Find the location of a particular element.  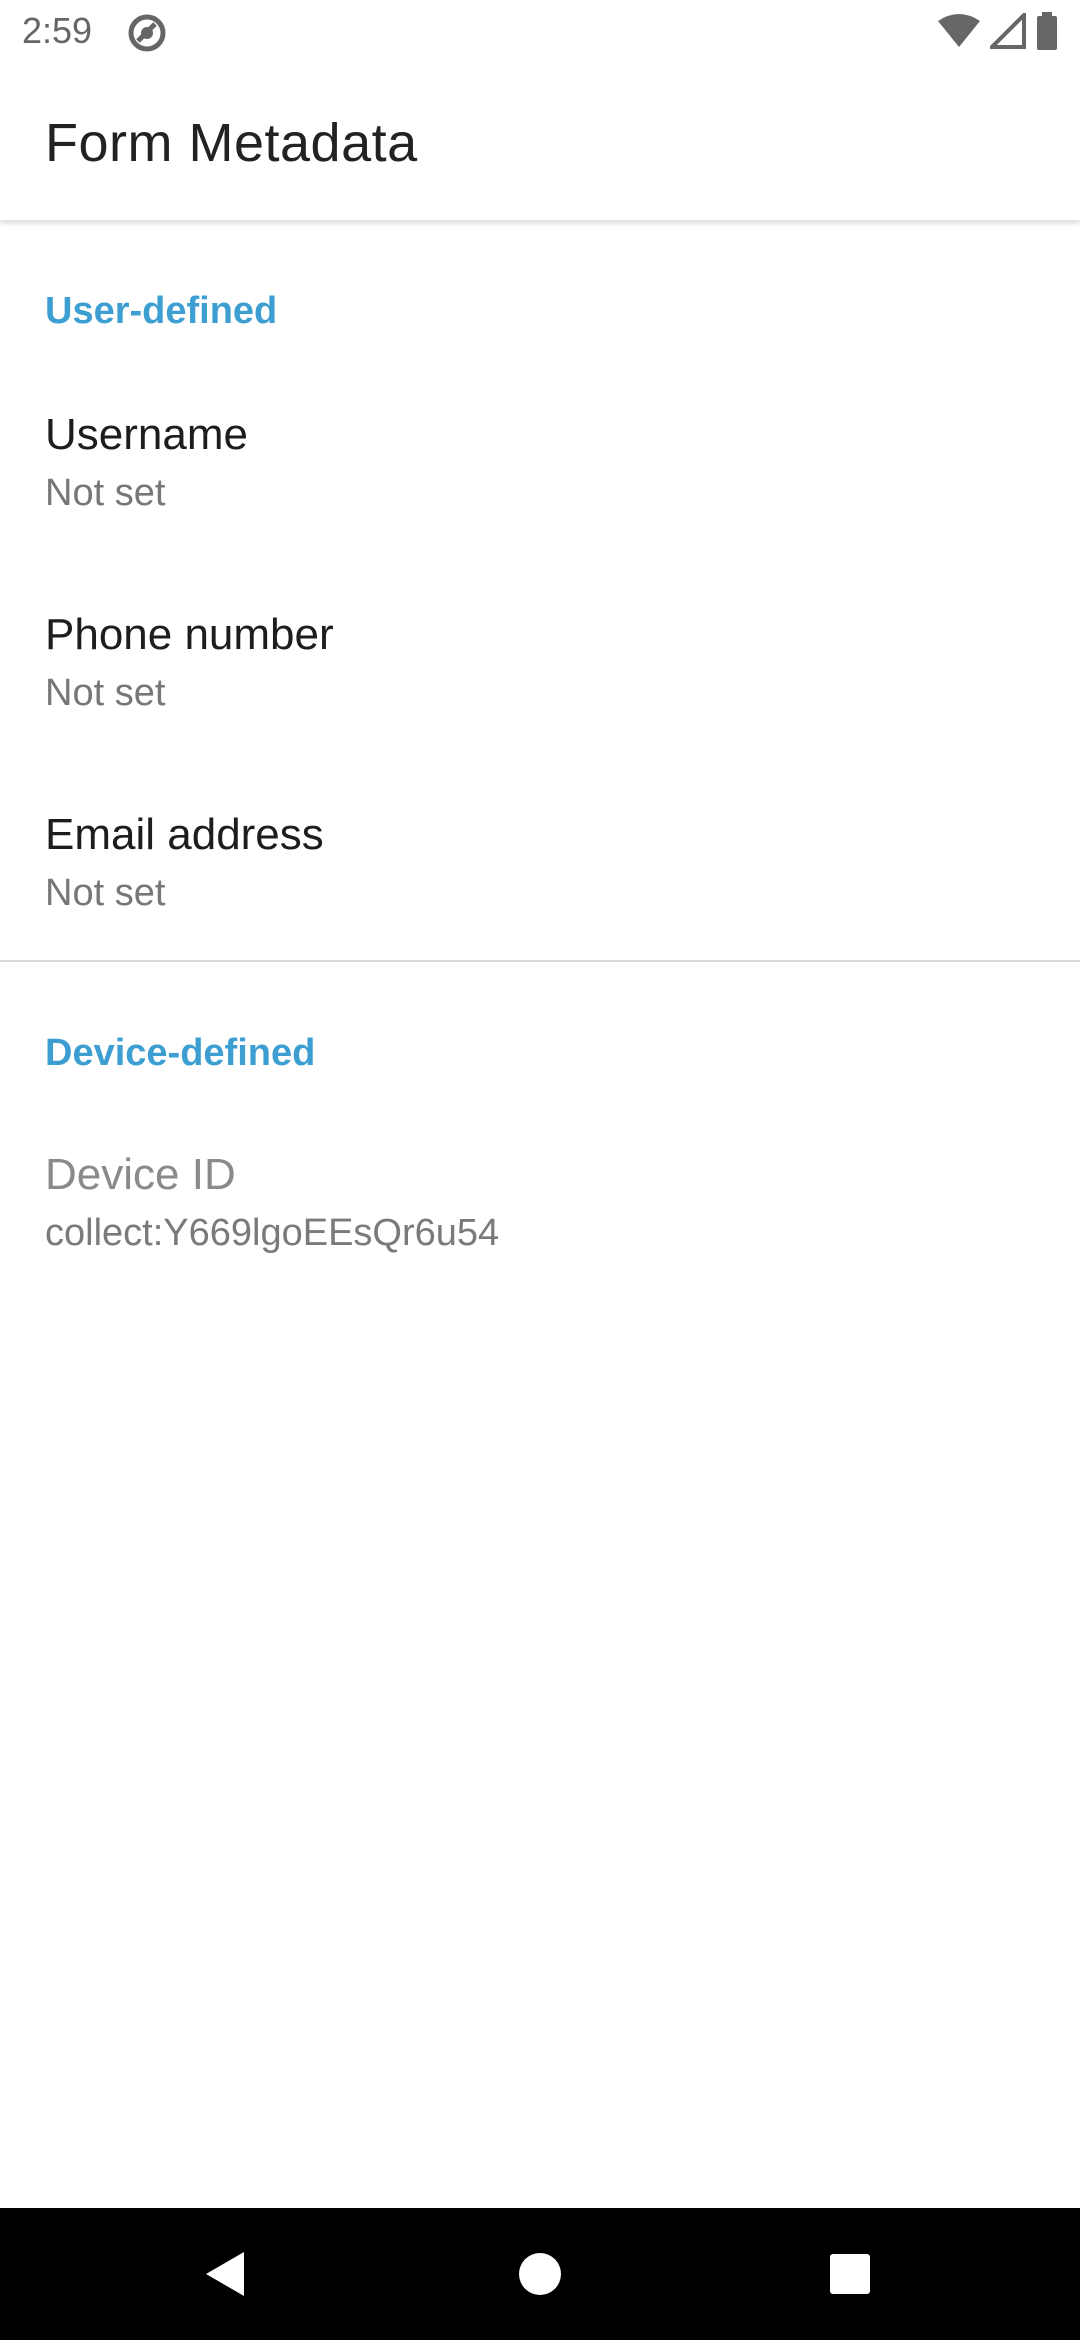

pref-item-email-address: Email address Not set is located at coordinates (540, 880).